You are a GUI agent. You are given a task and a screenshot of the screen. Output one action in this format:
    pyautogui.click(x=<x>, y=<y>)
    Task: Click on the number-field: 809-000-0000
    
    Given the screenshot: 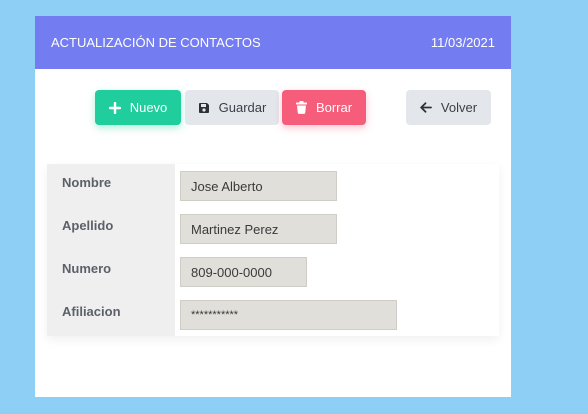 What is the action you would take?
    pyautogui.click(x=243, y=272)
    